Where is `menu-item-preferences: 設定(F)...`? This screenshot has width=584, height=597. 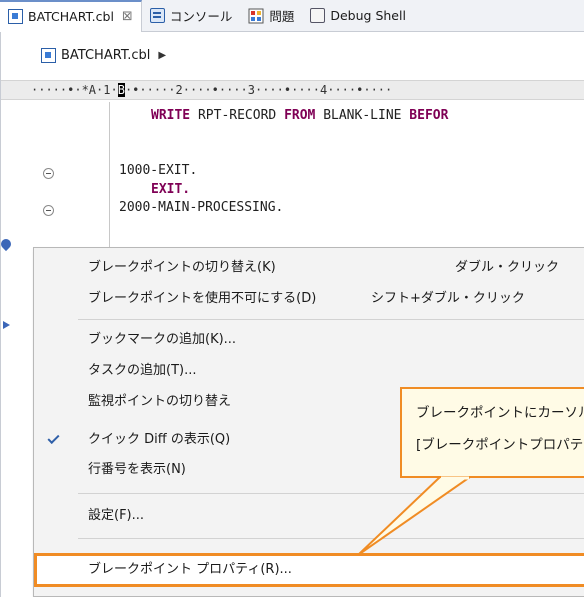
menu-item-preferences: 設定(F)... is located at coordinates (309, 516).